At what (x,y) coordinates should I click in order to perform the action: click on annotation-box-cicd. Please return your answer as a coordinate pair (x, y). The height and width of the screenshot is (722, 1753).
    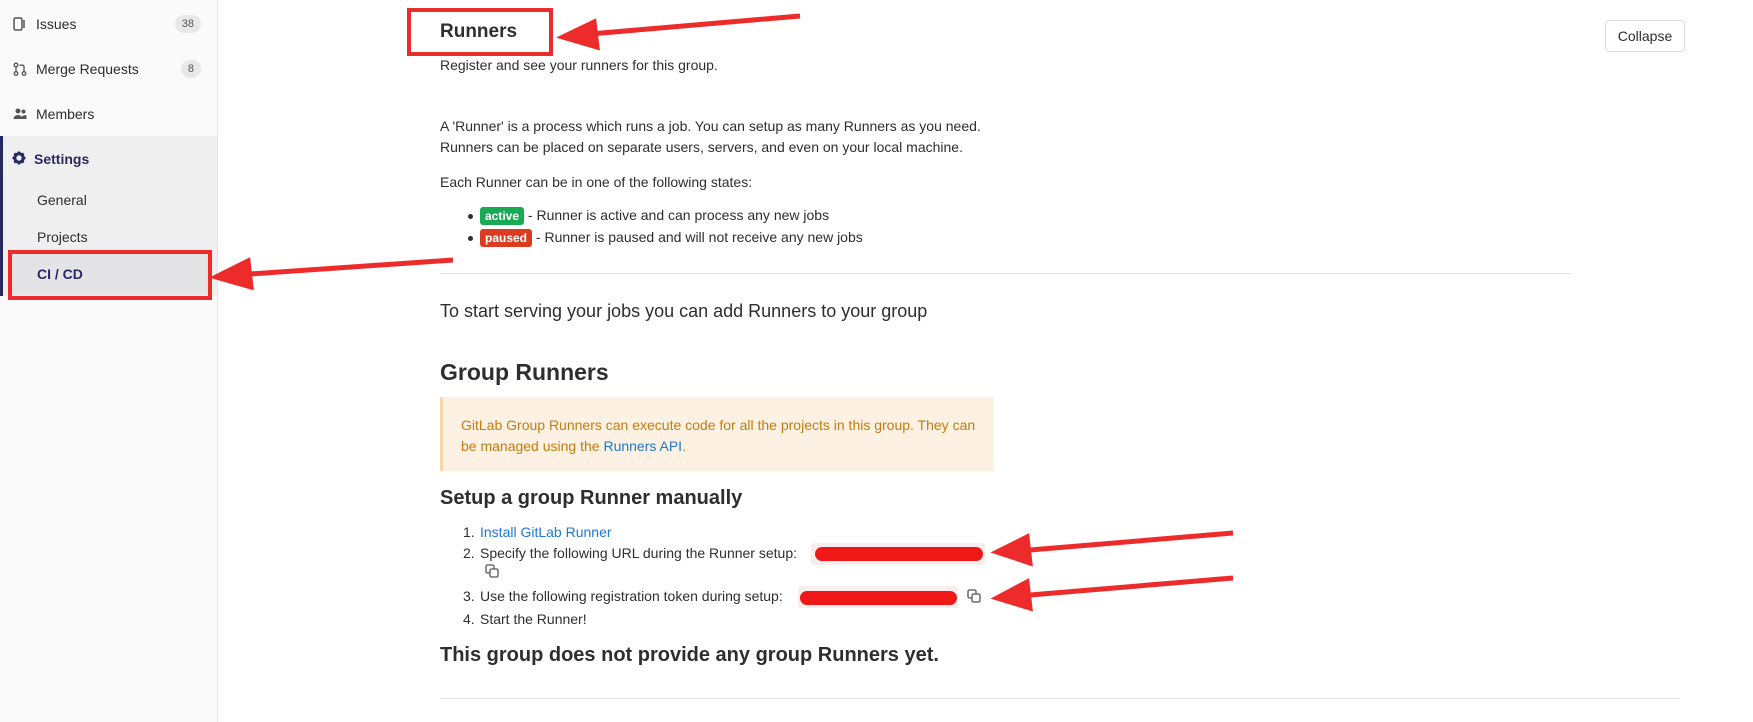
    Looking at the image, I should click on (110, 275).